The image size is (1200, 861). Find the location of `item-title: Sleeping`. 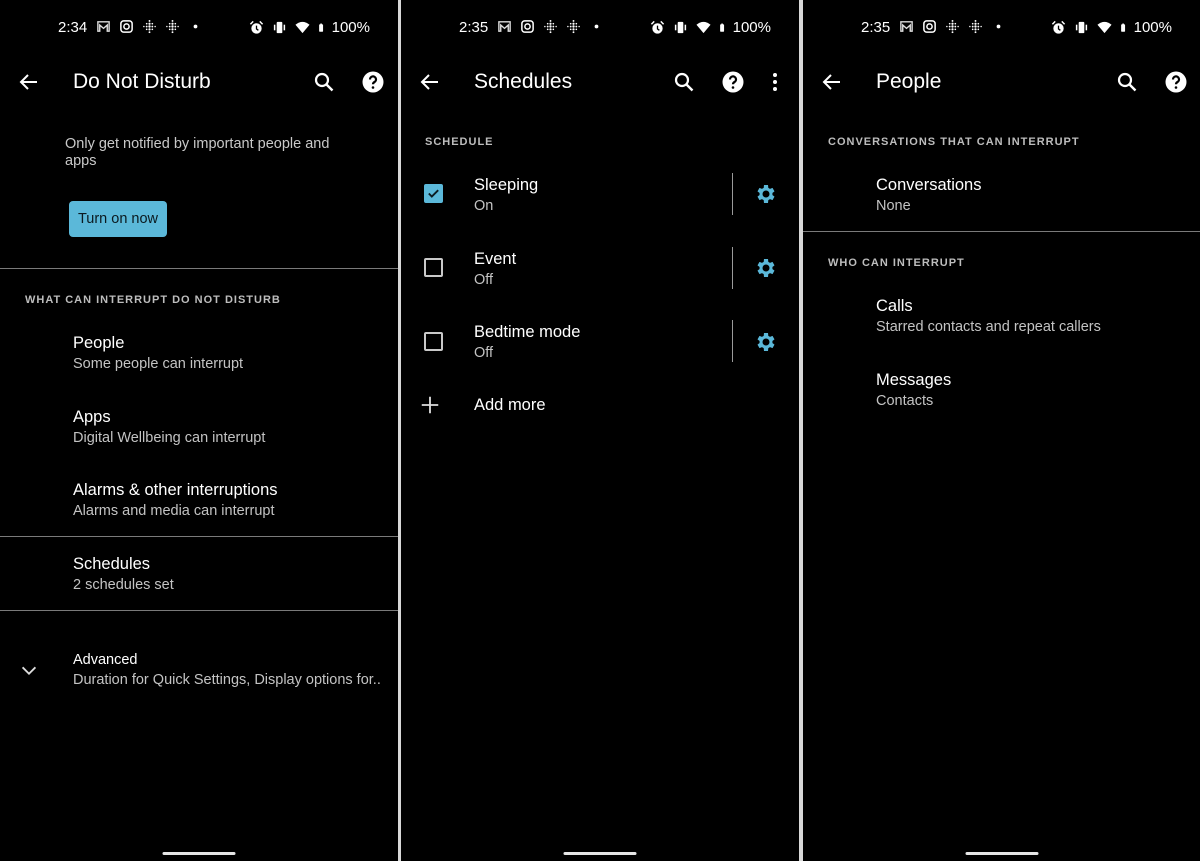

item-title: Sleeping is located at coordinates (506, 185).